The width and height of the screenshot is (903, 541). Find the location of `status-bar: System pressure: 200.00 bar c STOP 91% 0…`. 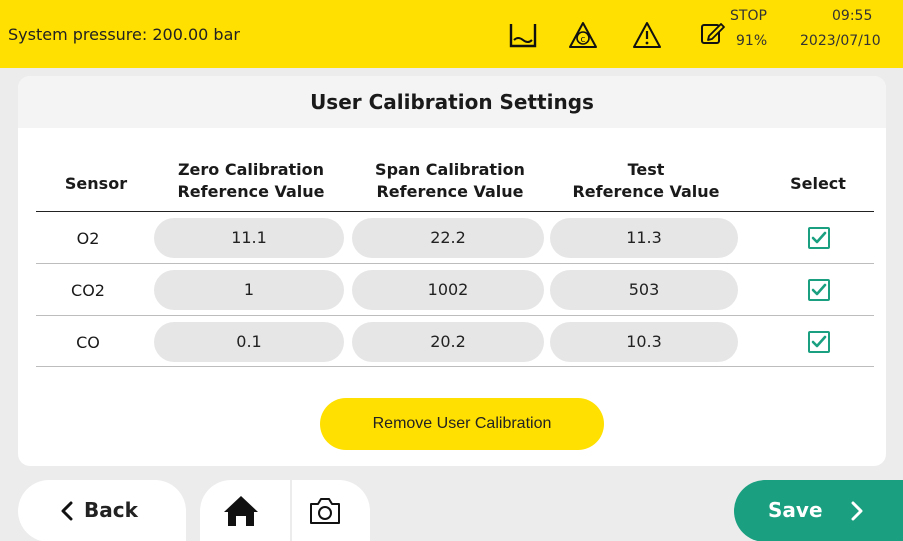

status-bar: System pressure: 200.00 bar c STOP 91% 0… is located at coordinates (451, 34).